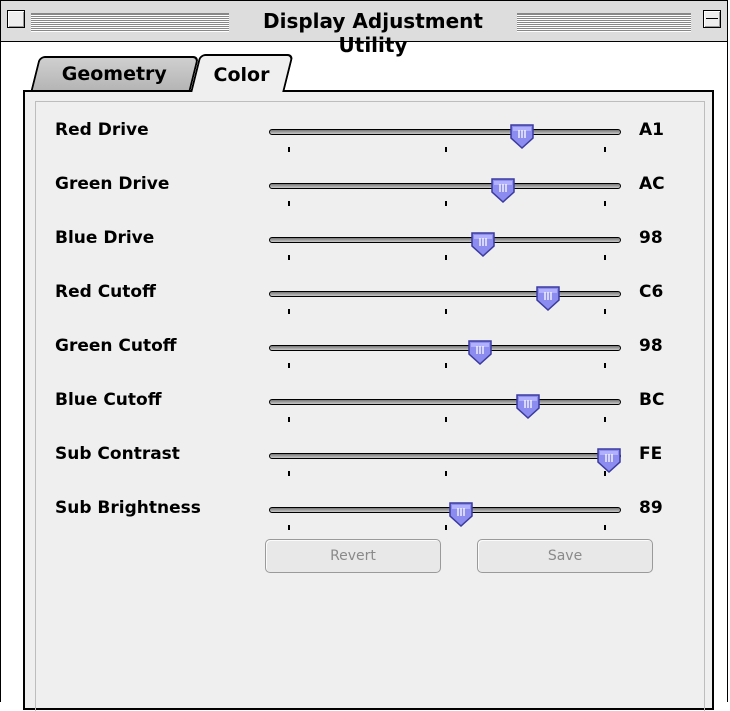 Image resolution: width=730 pixels, height=711 pixels. Describe the element at coordinates (353, 556) in the screenshot. I see `revert-button: Revert` at that location.